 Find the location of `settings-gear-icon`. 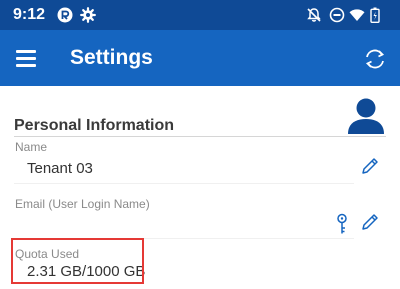

settings-gear-icon is located at coordinates (88, 15).